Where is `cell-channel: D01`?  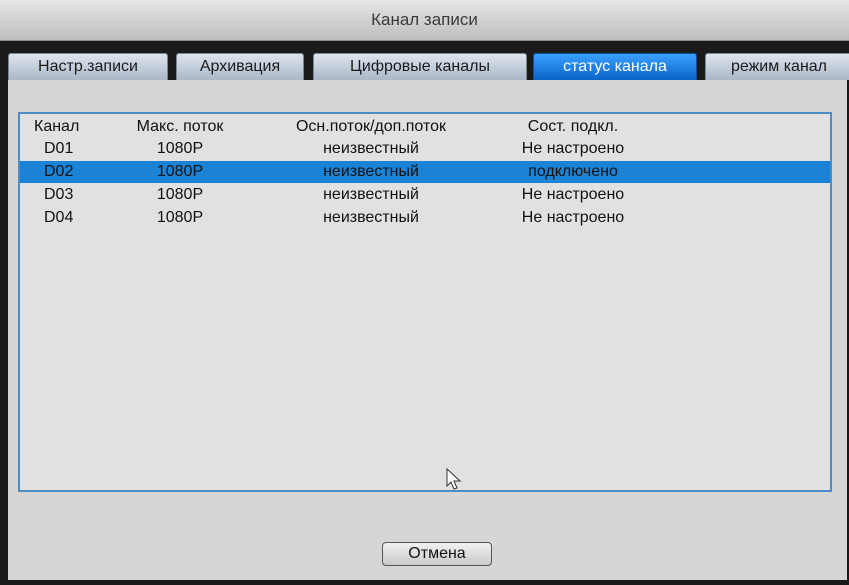
cell-channel: D01 is located at coordinates (59, 148).